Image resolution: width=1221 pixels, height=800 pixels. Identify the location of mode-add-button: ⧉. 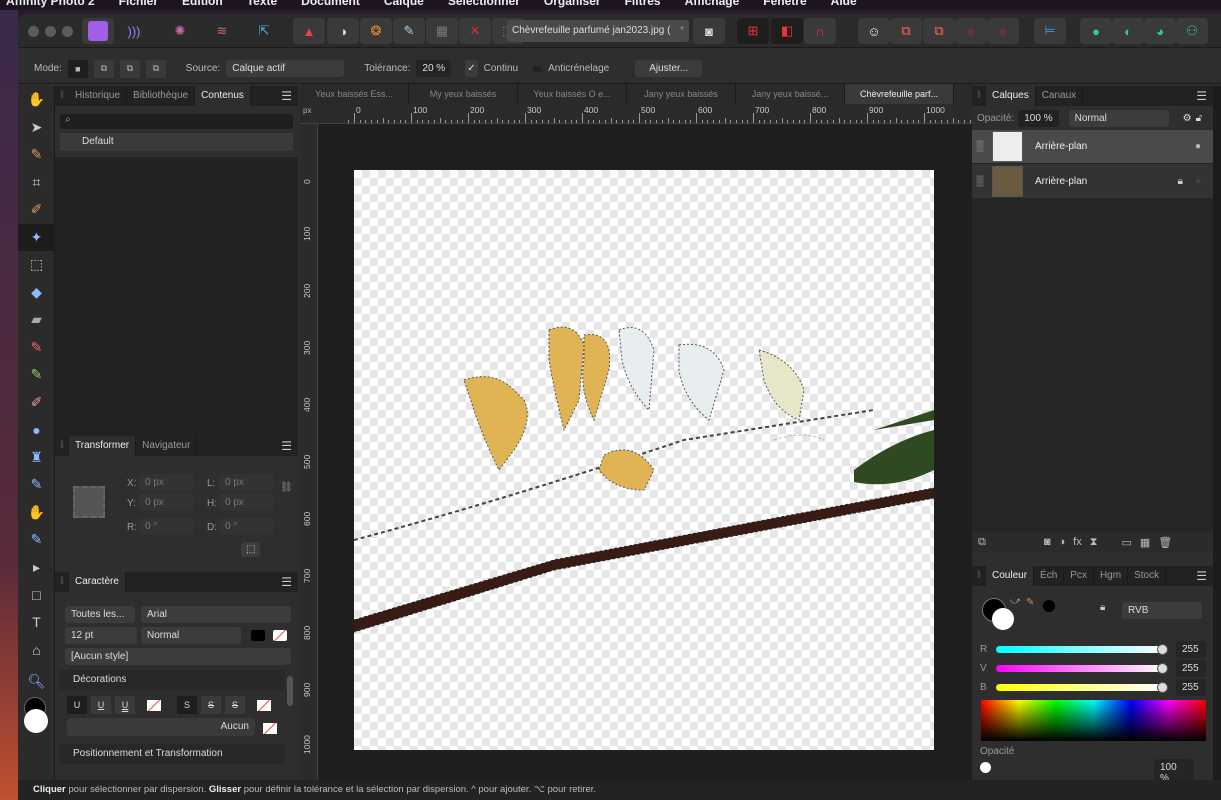
(103, 68).